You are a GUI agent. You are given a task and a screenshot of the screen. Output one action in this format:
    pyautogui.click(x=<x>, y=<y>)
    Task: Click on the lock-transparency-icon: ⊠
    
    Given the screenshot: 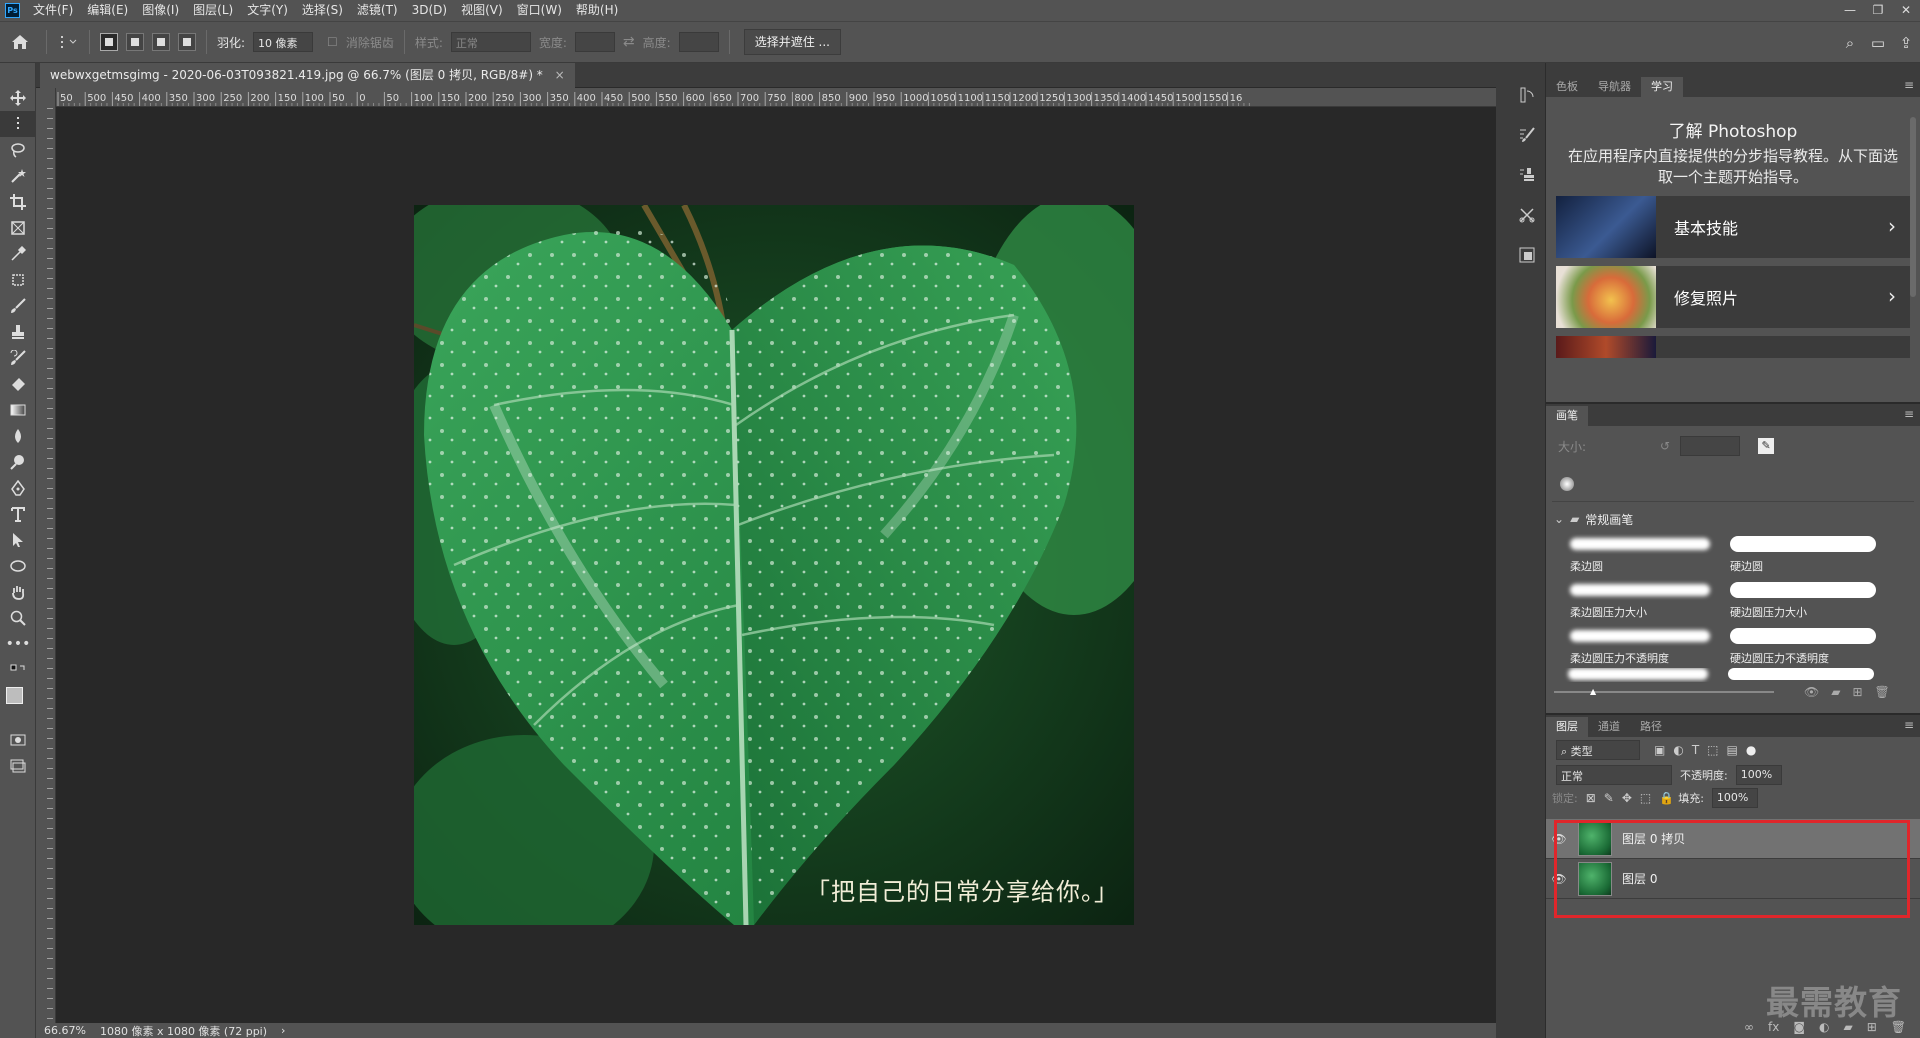 What is the action you would take?
    pyautogui.click(x=1591, y=798)
    